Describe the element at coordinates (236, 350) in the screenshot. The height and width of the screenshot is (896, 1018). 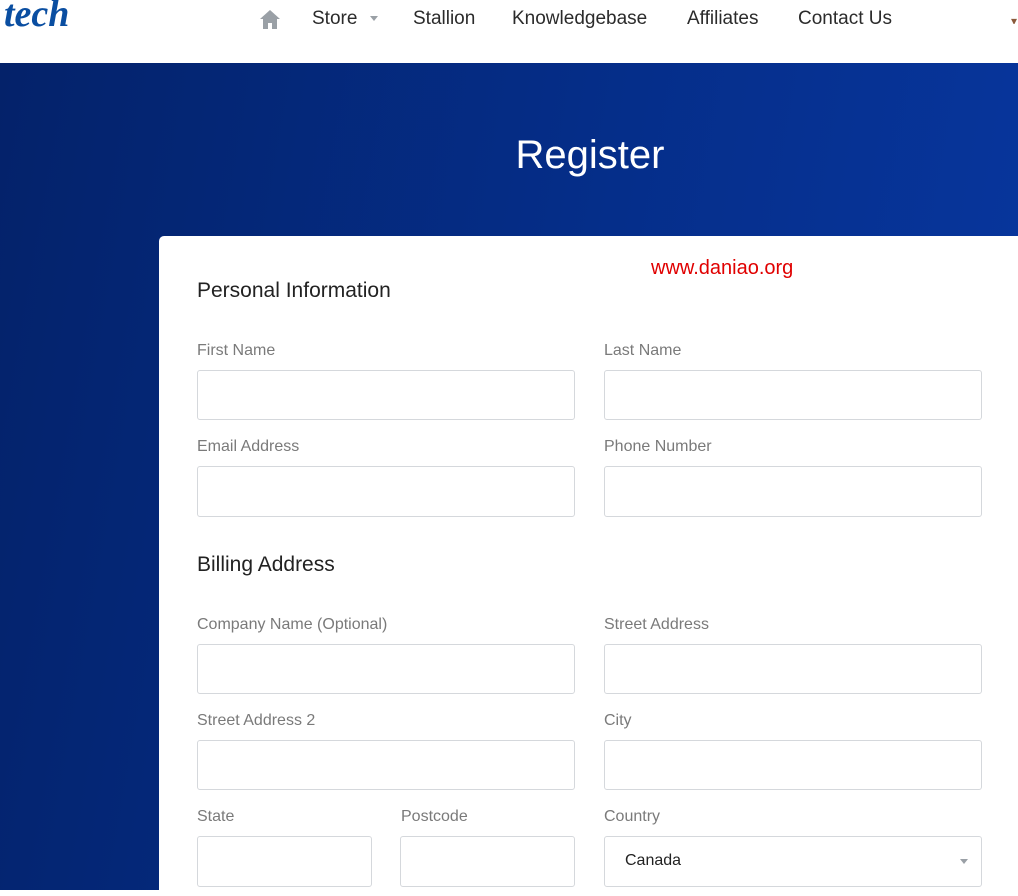
I see `first-name-label: First Name` at that location.